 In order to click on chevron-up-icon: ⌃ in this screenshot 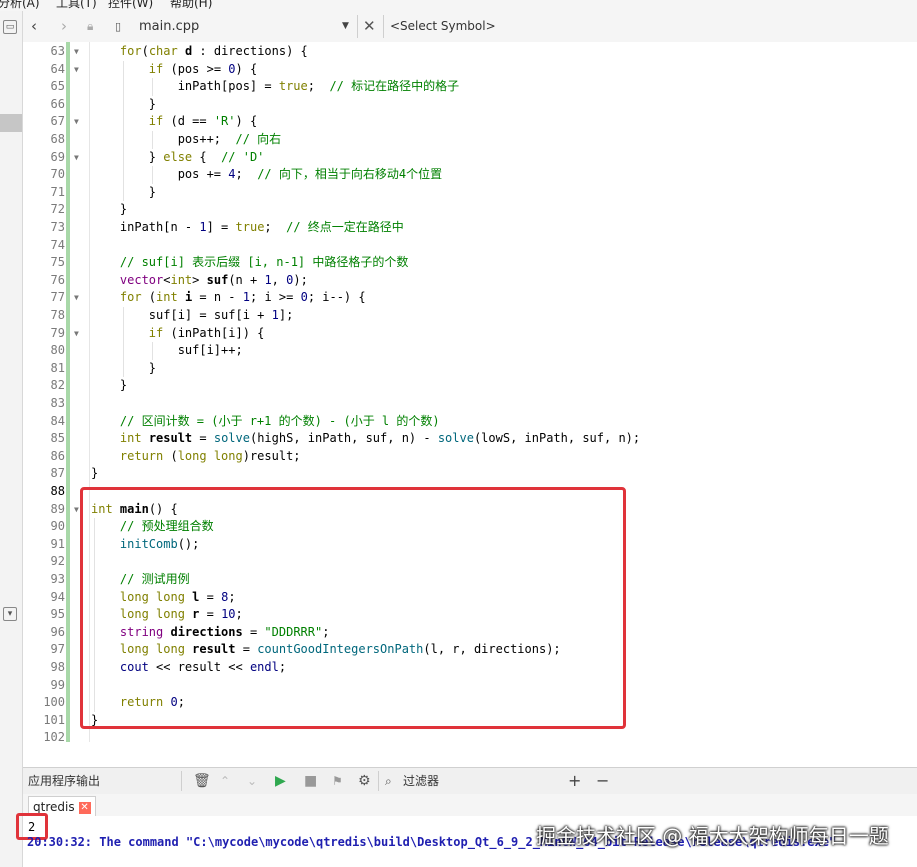, I will do `click(225, 781)`.